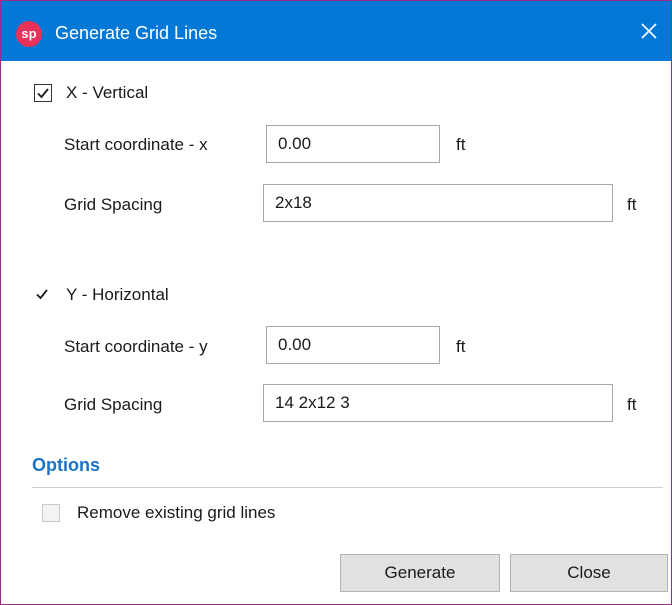 The height and width of the screenshot is (605, 672). What do you see at coordinates (113, 404) in the screenshot?
I see `grid-spacing-y-label: Grid Spacing` at bounding box center [113, 404].